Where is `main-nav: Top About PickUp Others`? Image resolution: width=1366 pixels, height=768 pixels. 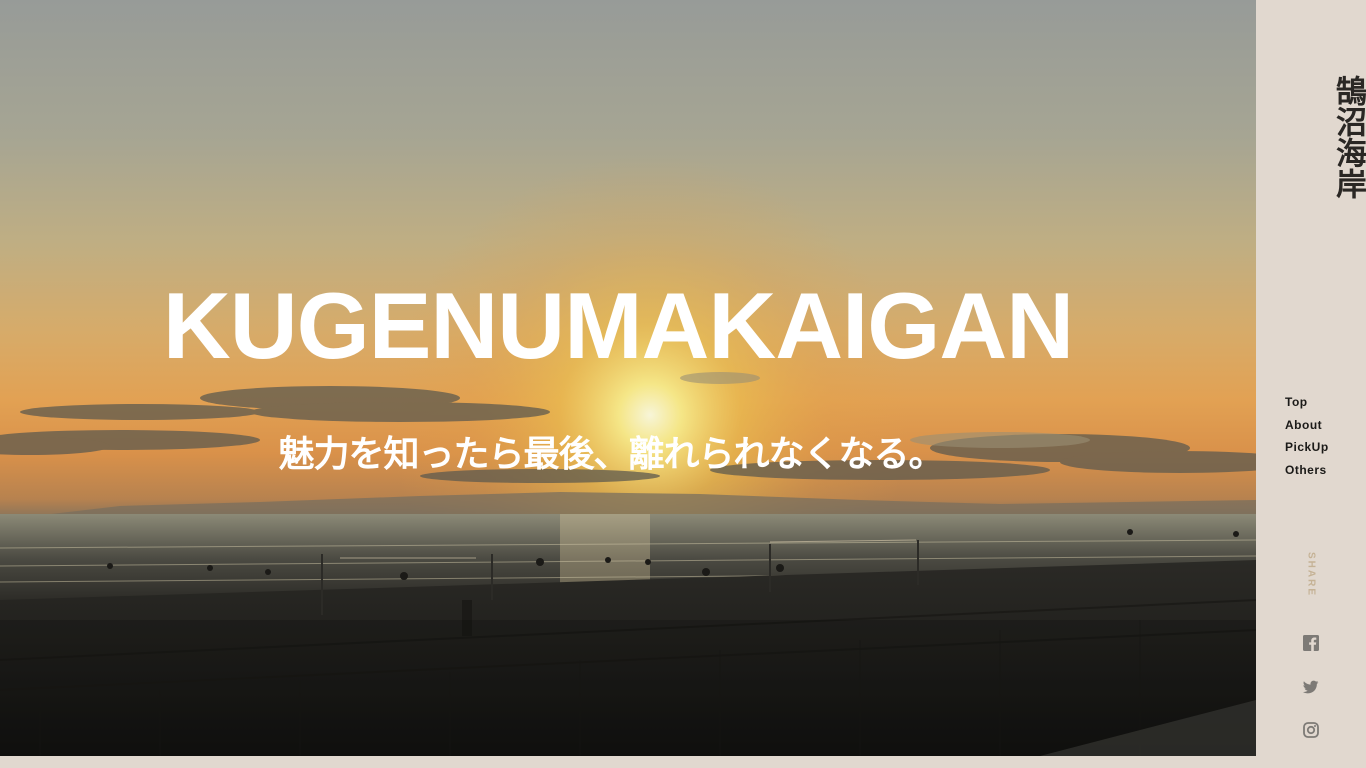 main-nav: Top About PickUp Others is located at coordinates (1307, 436).